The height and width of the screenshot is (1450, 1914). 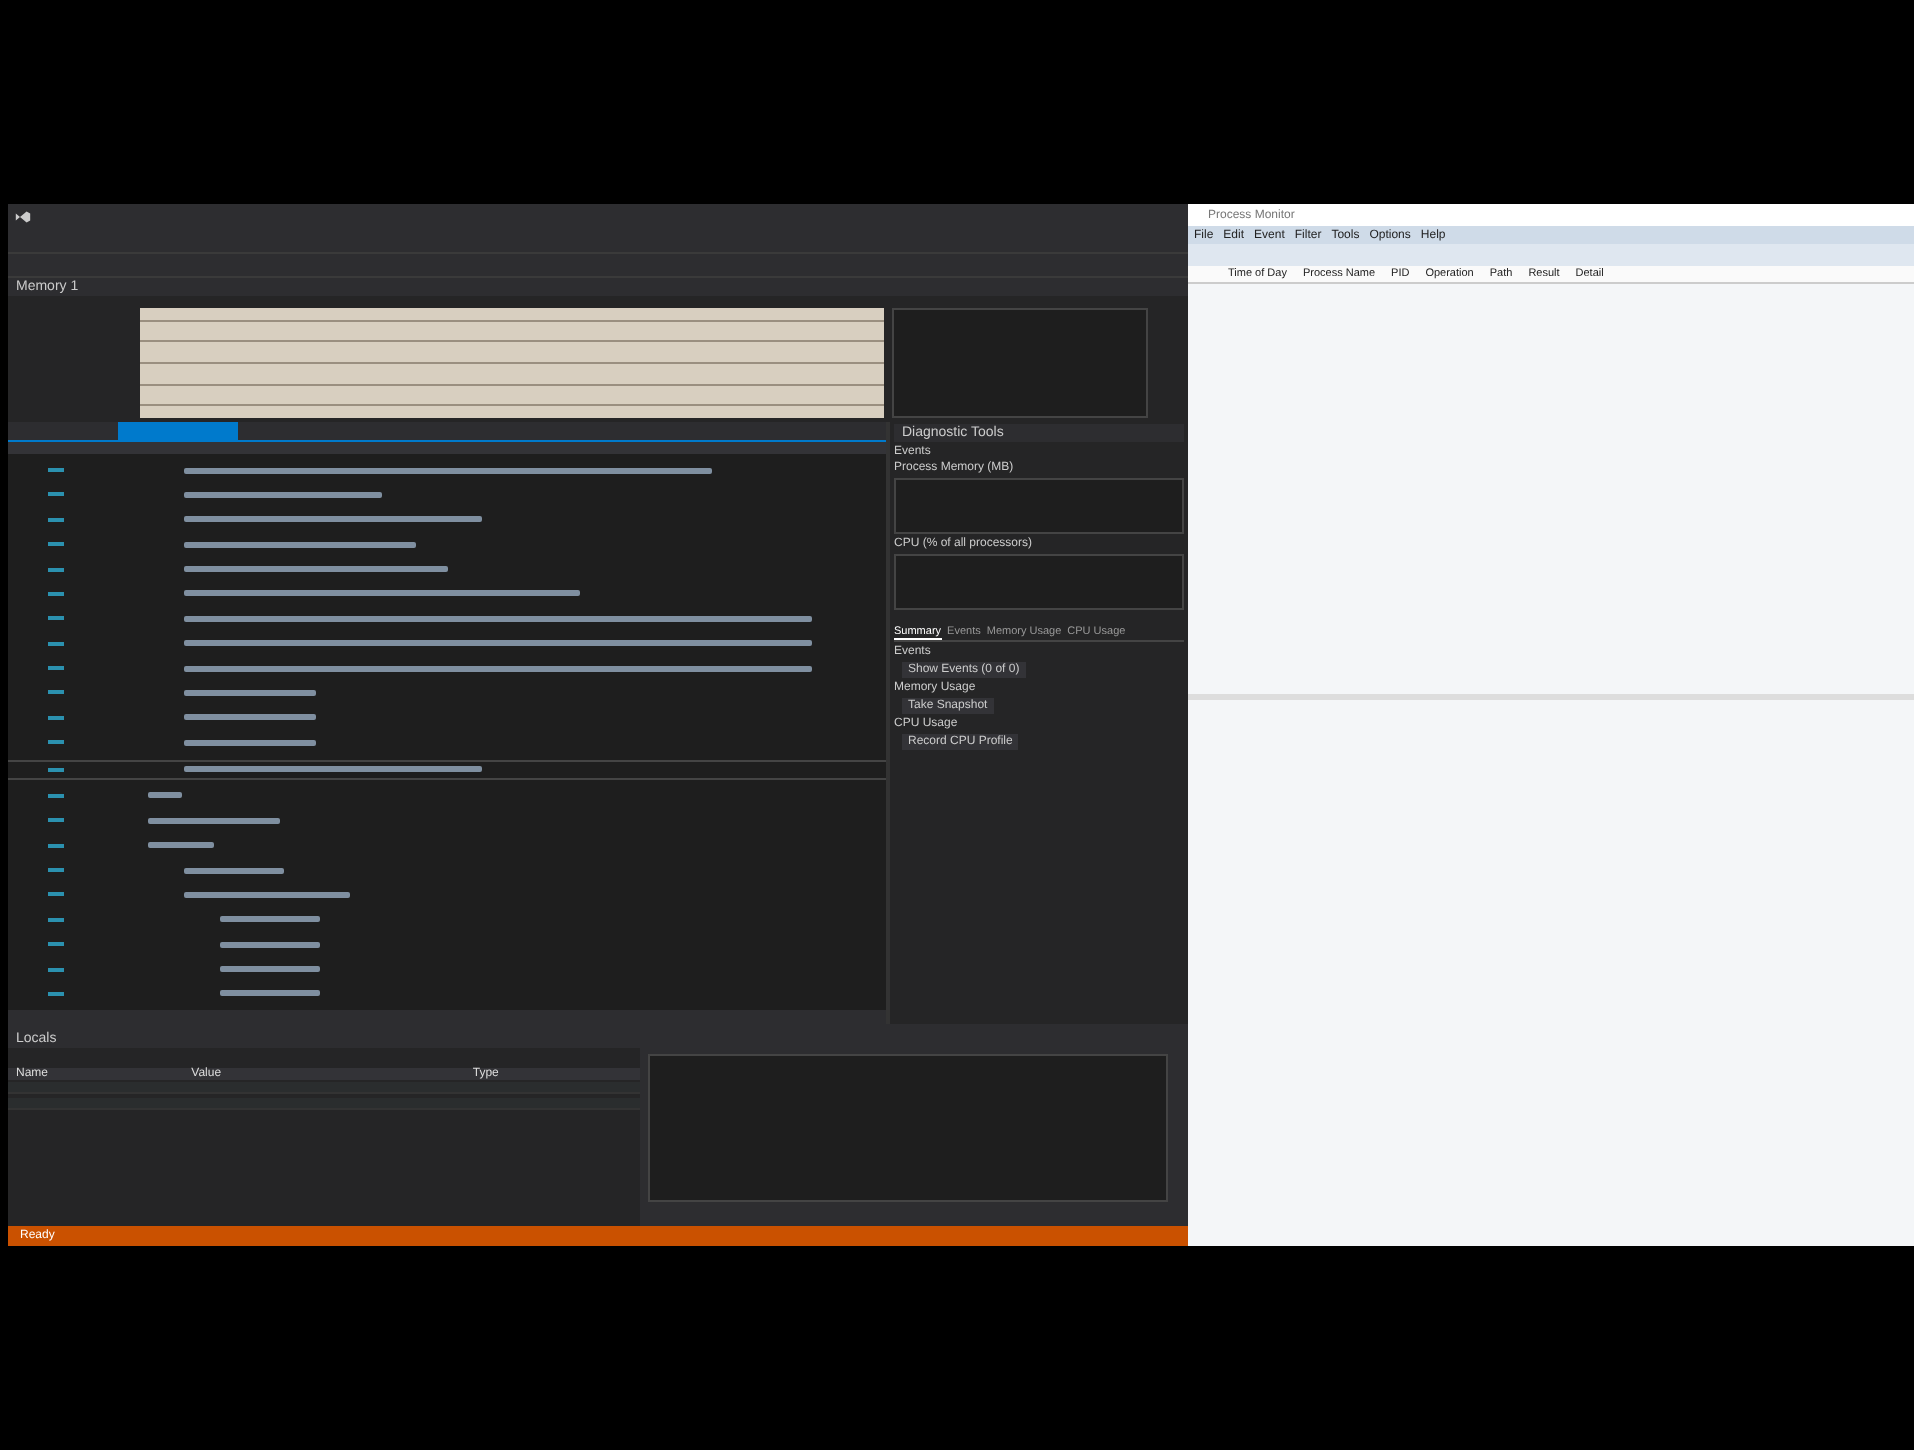 I want to click on app-logo-icon, so click(x=23, y=217).